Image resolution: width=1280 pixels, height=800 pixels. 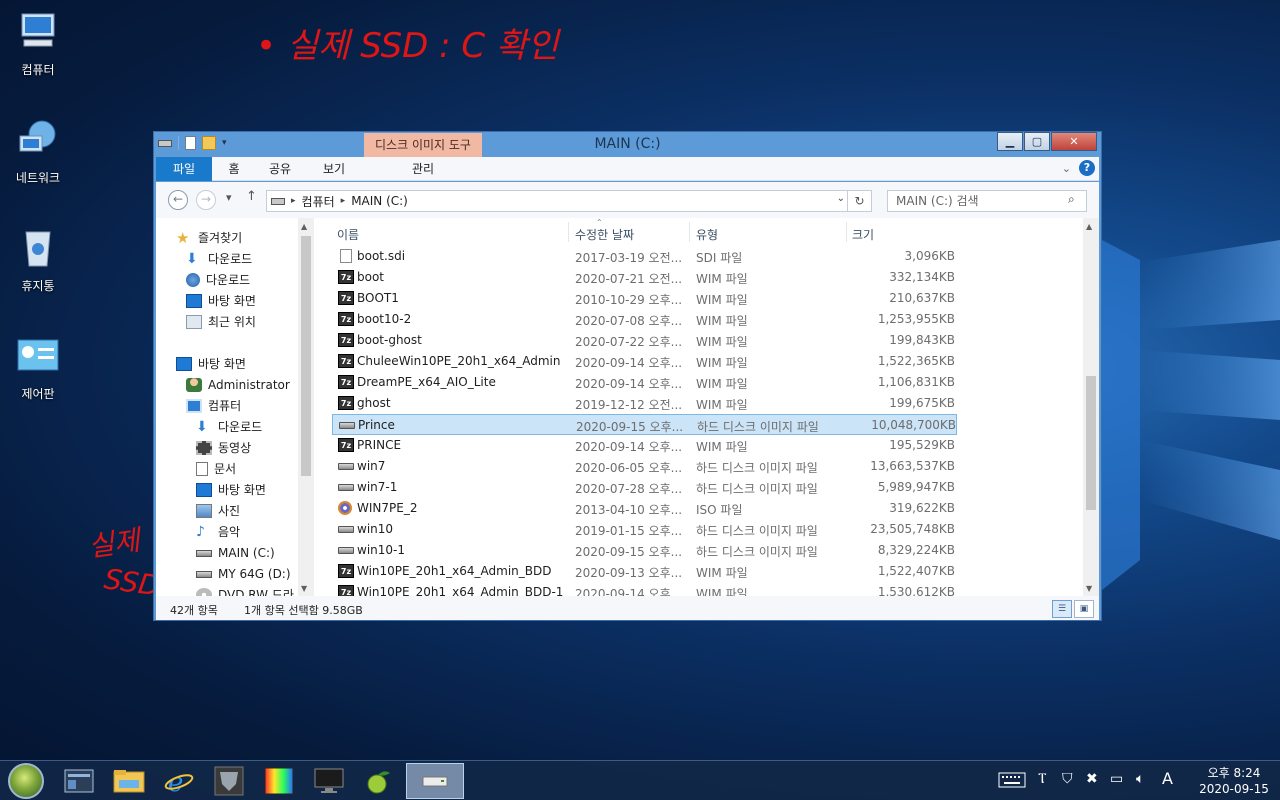 What do you see at coordinates (219, 259) in the screenshot?
I see `nav-favorite-downloads: ⬇ 다운로드` at bounding box center [219, 259].